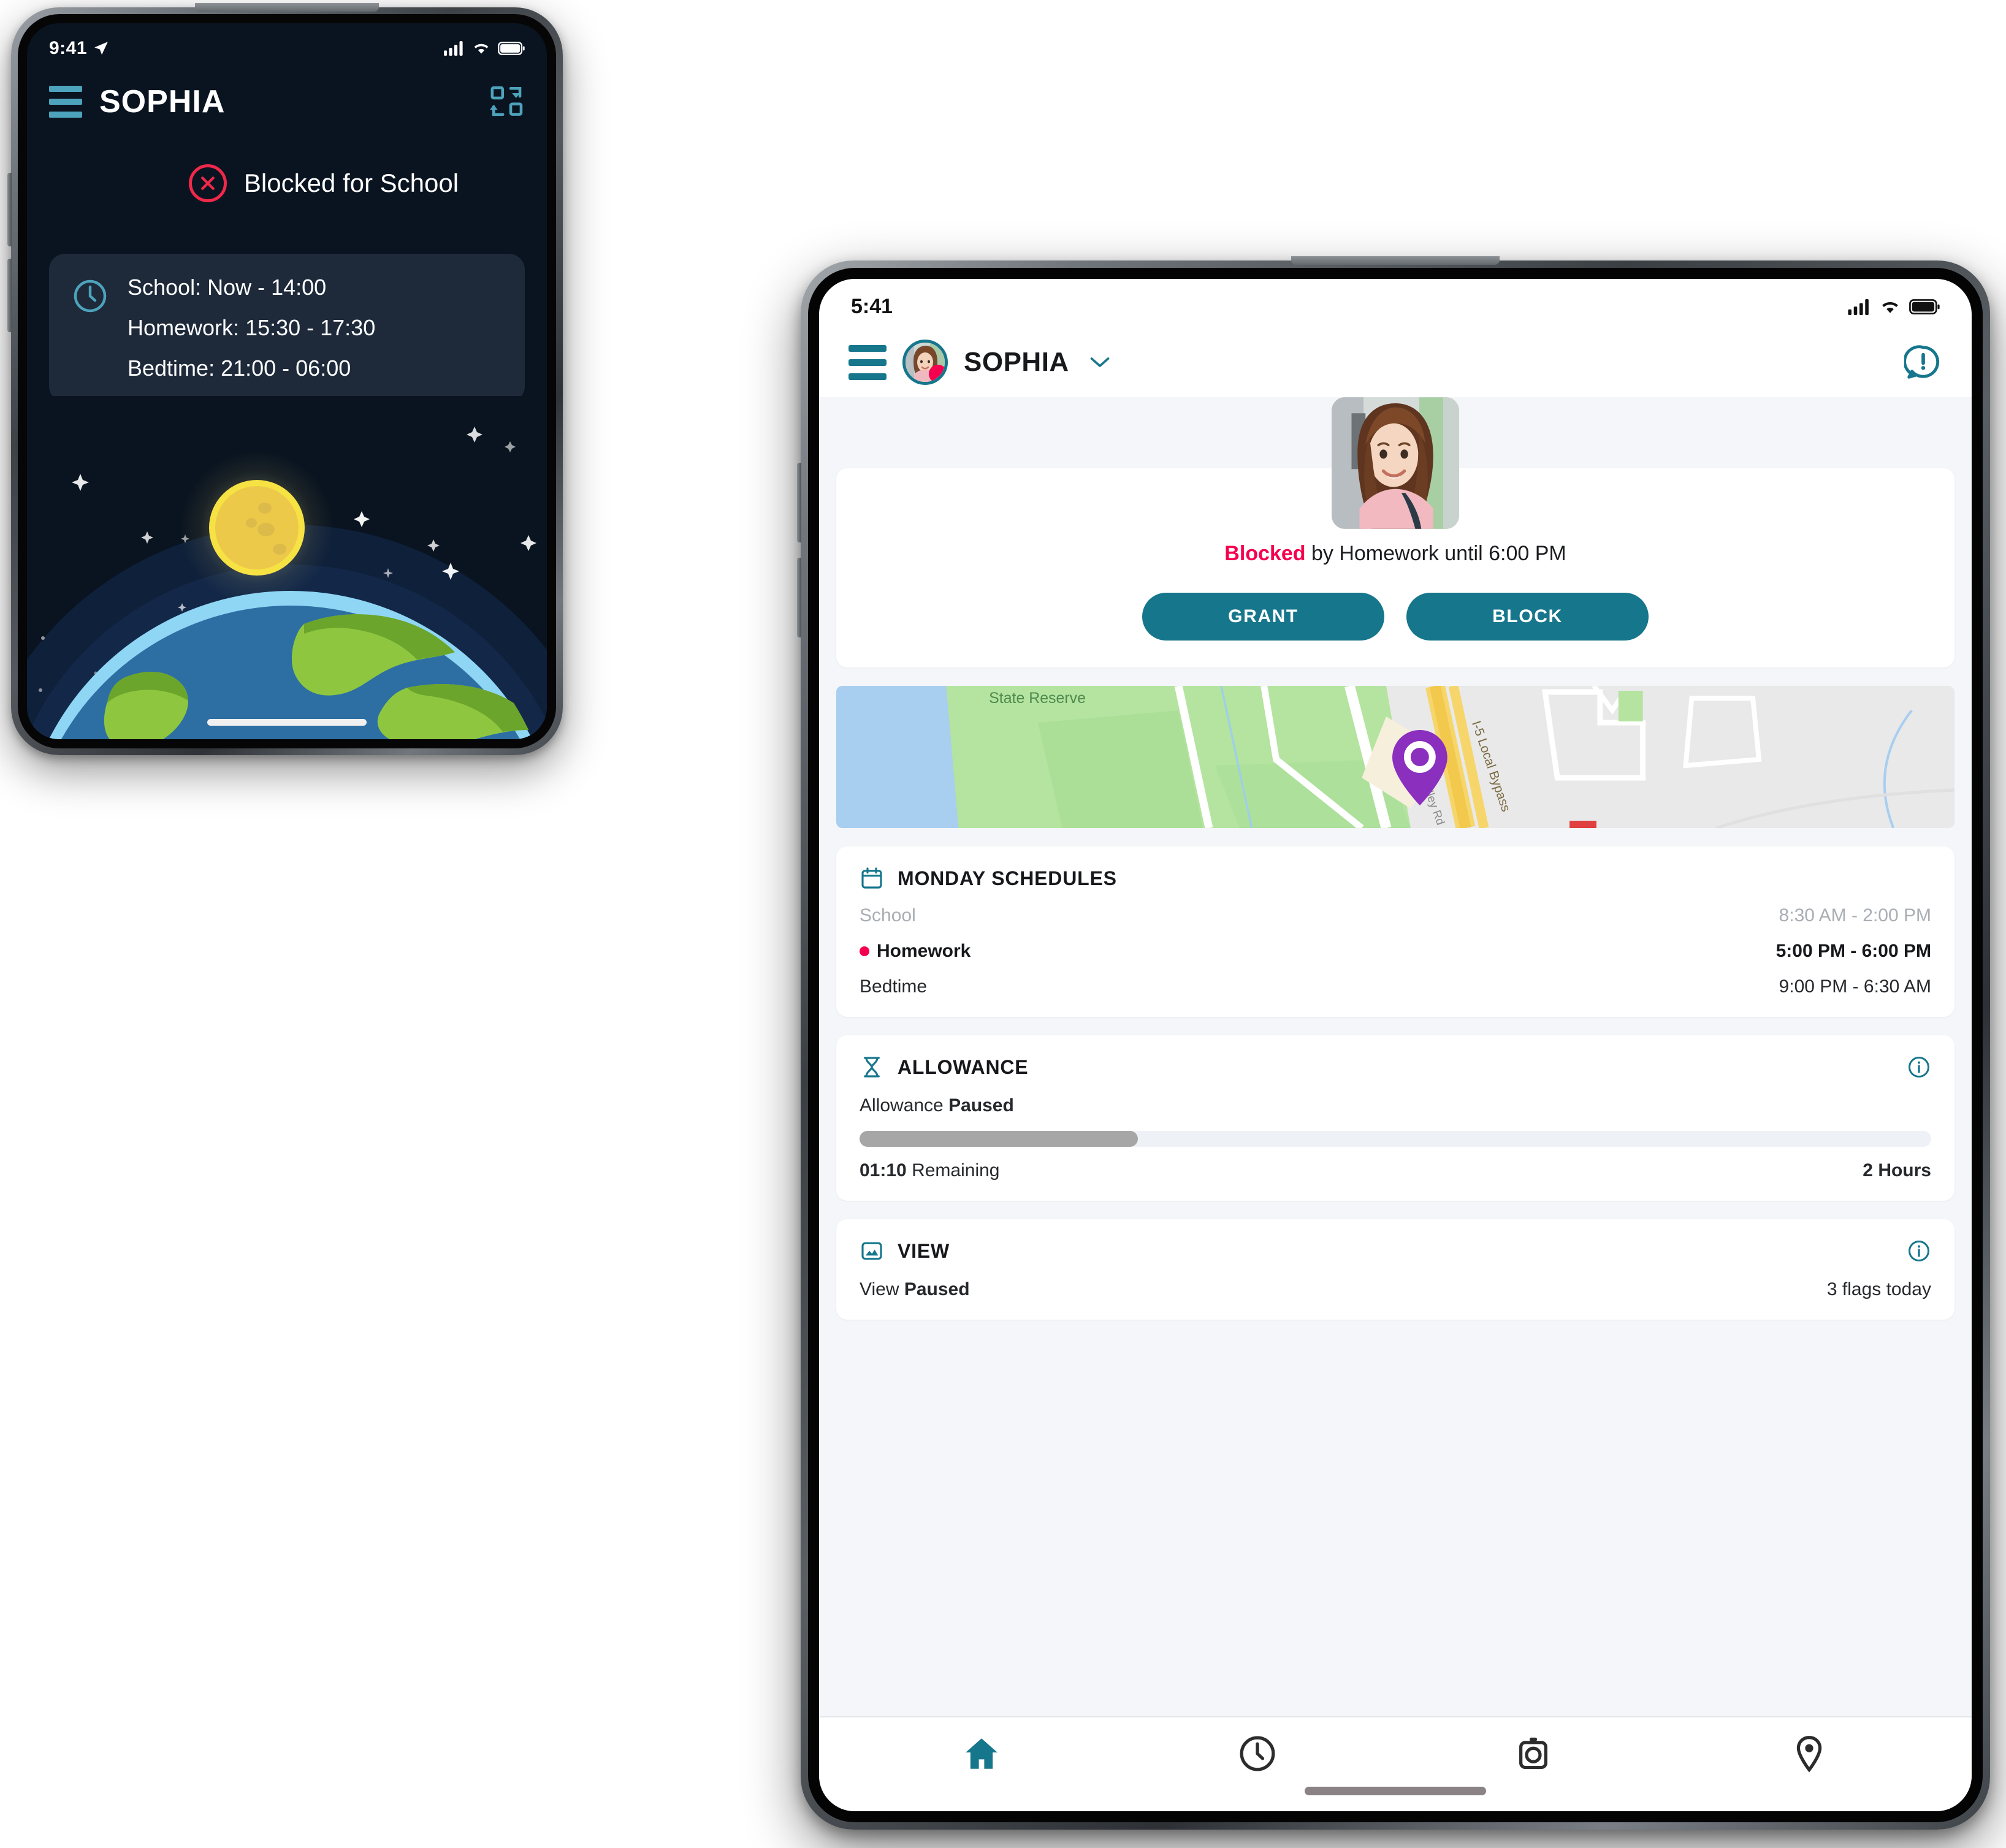  What do you see at coordinates (924, 1250) in the screenshot?
I see `view-title: VIEW` at bounding box center [924, 1250].